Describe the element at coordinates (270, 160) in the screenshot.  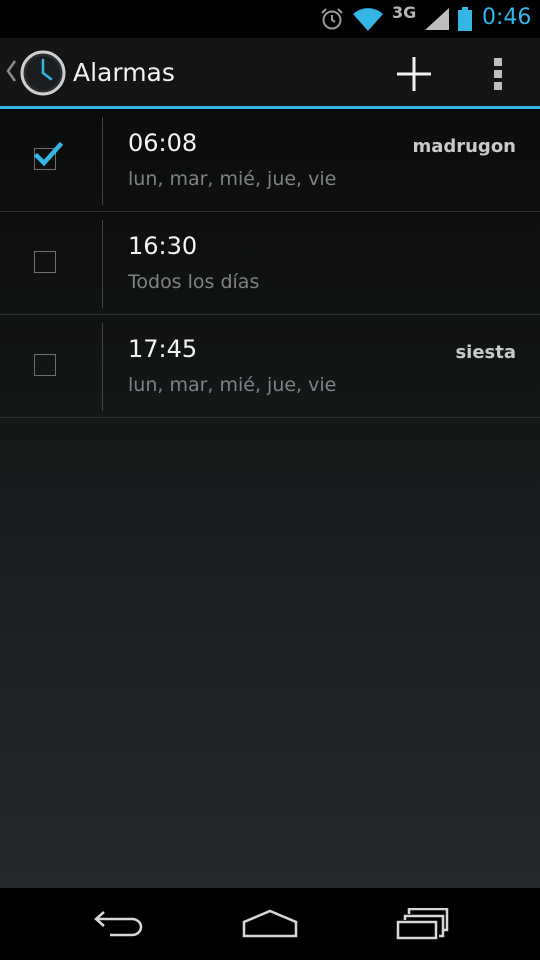
I see `alarm-row: 06:08 lun, mar, mié, jue, vie madrugon` at that location.